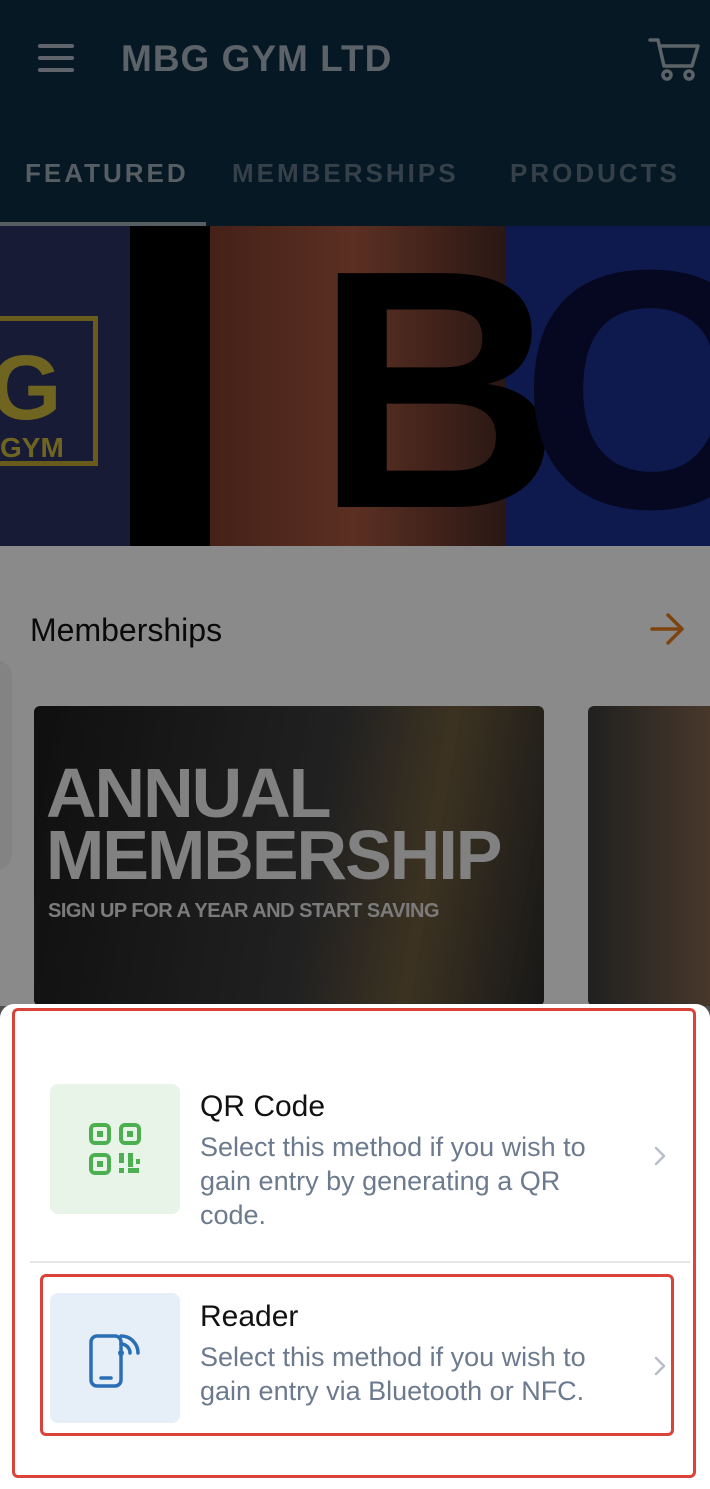 This screenshot has width=710, height=1489. What do you see at coordinates (114, 1361) in the screenshot?
I see `phone-signal-icon` at bounding box center [114, 1361].